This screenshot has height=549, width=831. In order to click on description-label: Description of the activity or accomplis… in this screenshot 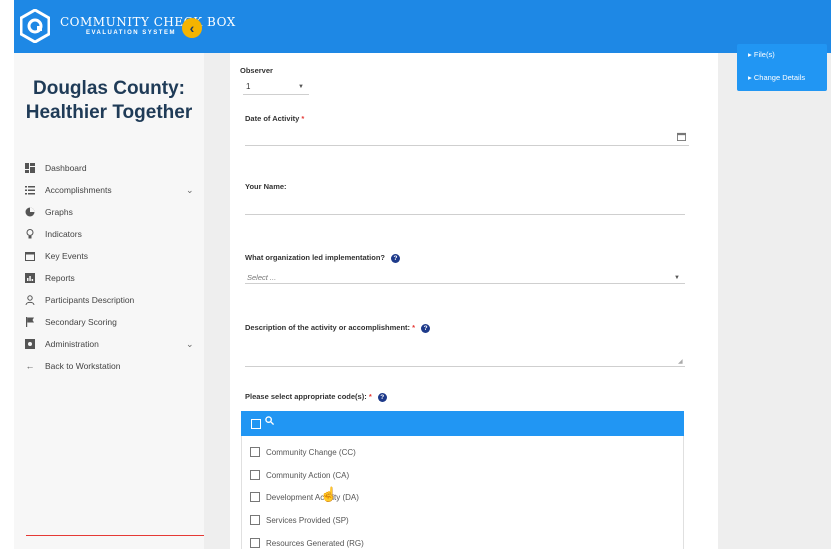, I will do `click(338, 328)`.